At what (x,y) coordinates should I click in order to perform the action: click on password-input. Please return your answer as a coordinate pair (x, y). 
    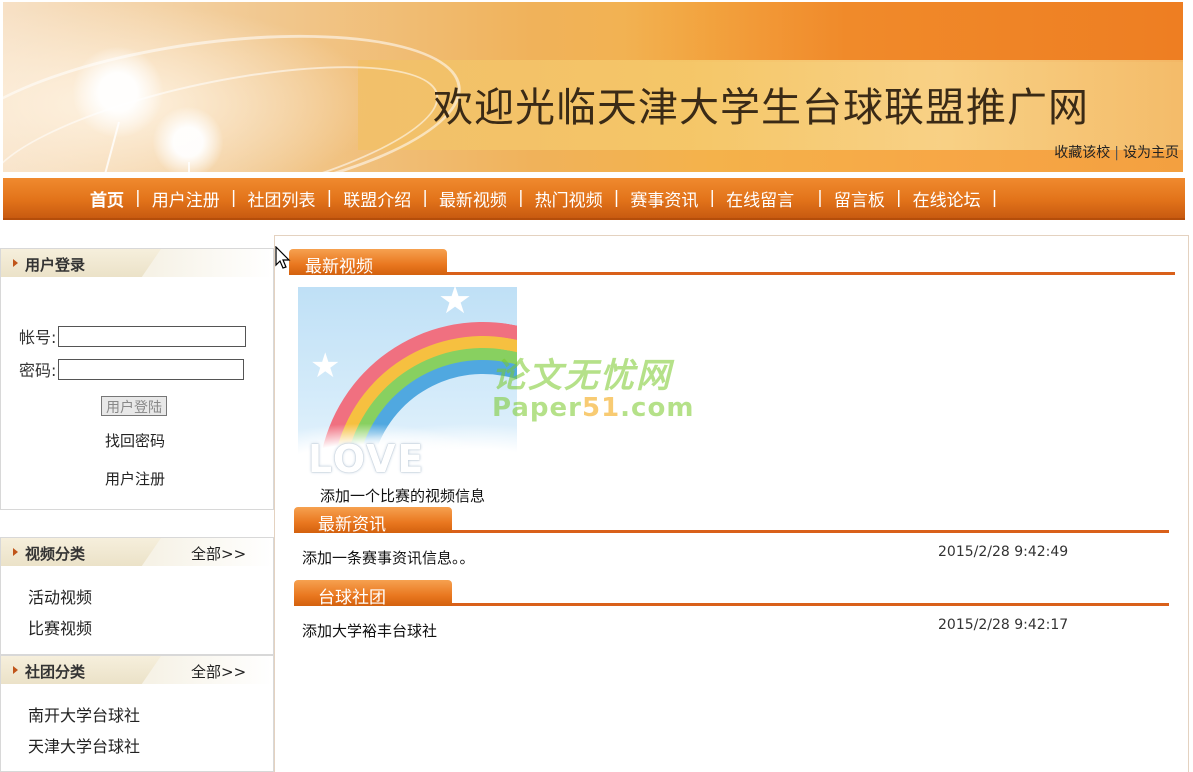
    Looking at the image, I should click on (151, 369).